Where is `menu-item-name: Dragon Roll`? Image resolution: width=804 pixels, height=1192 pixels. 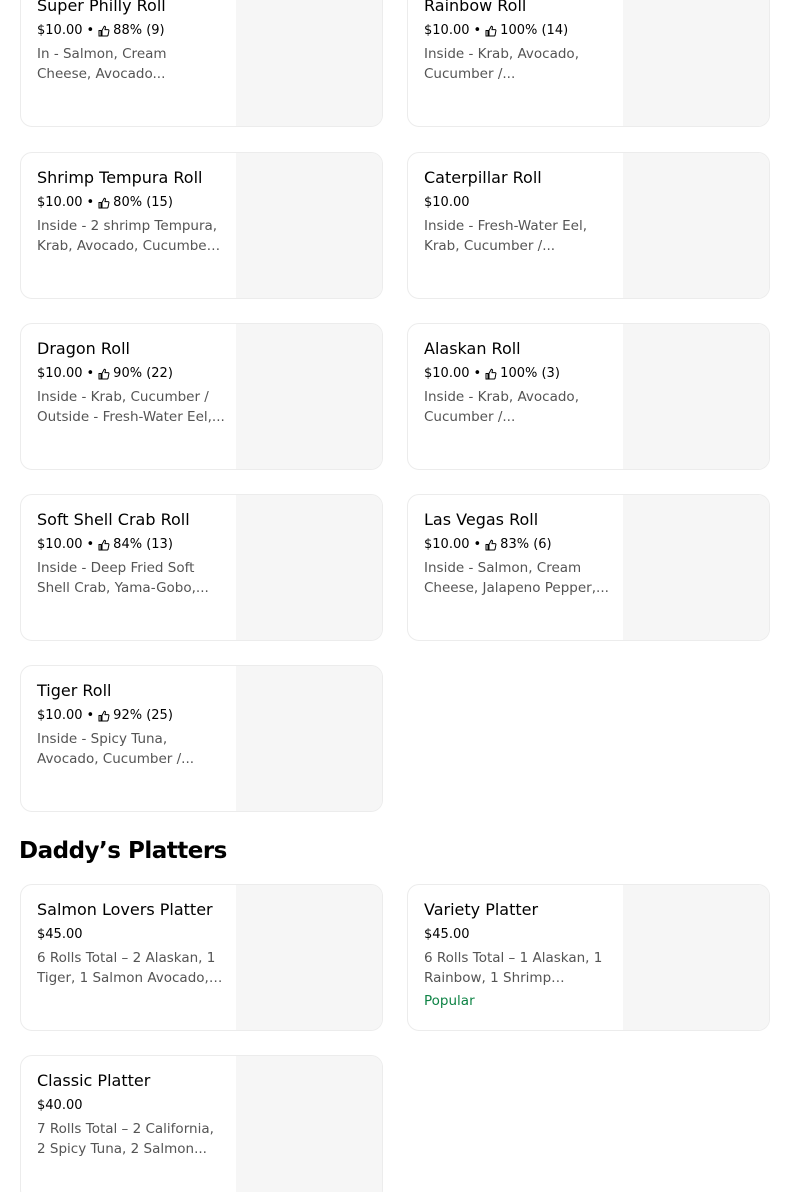
menu-item-name: Dragon Roll is located at coordinates (83, 348).